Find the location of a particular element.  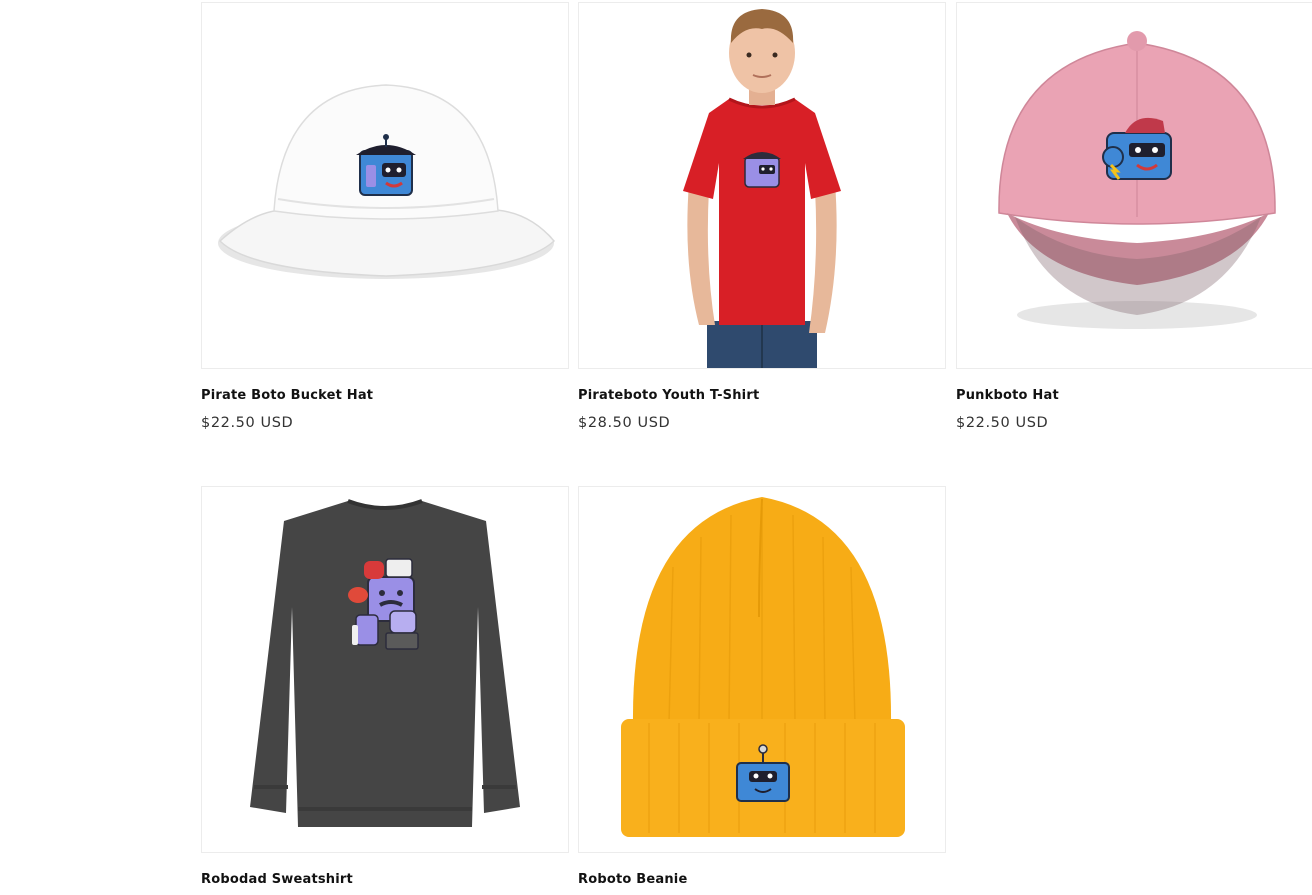

product-card: Robodad Sweatshirt is located at coordinates (385, 686).